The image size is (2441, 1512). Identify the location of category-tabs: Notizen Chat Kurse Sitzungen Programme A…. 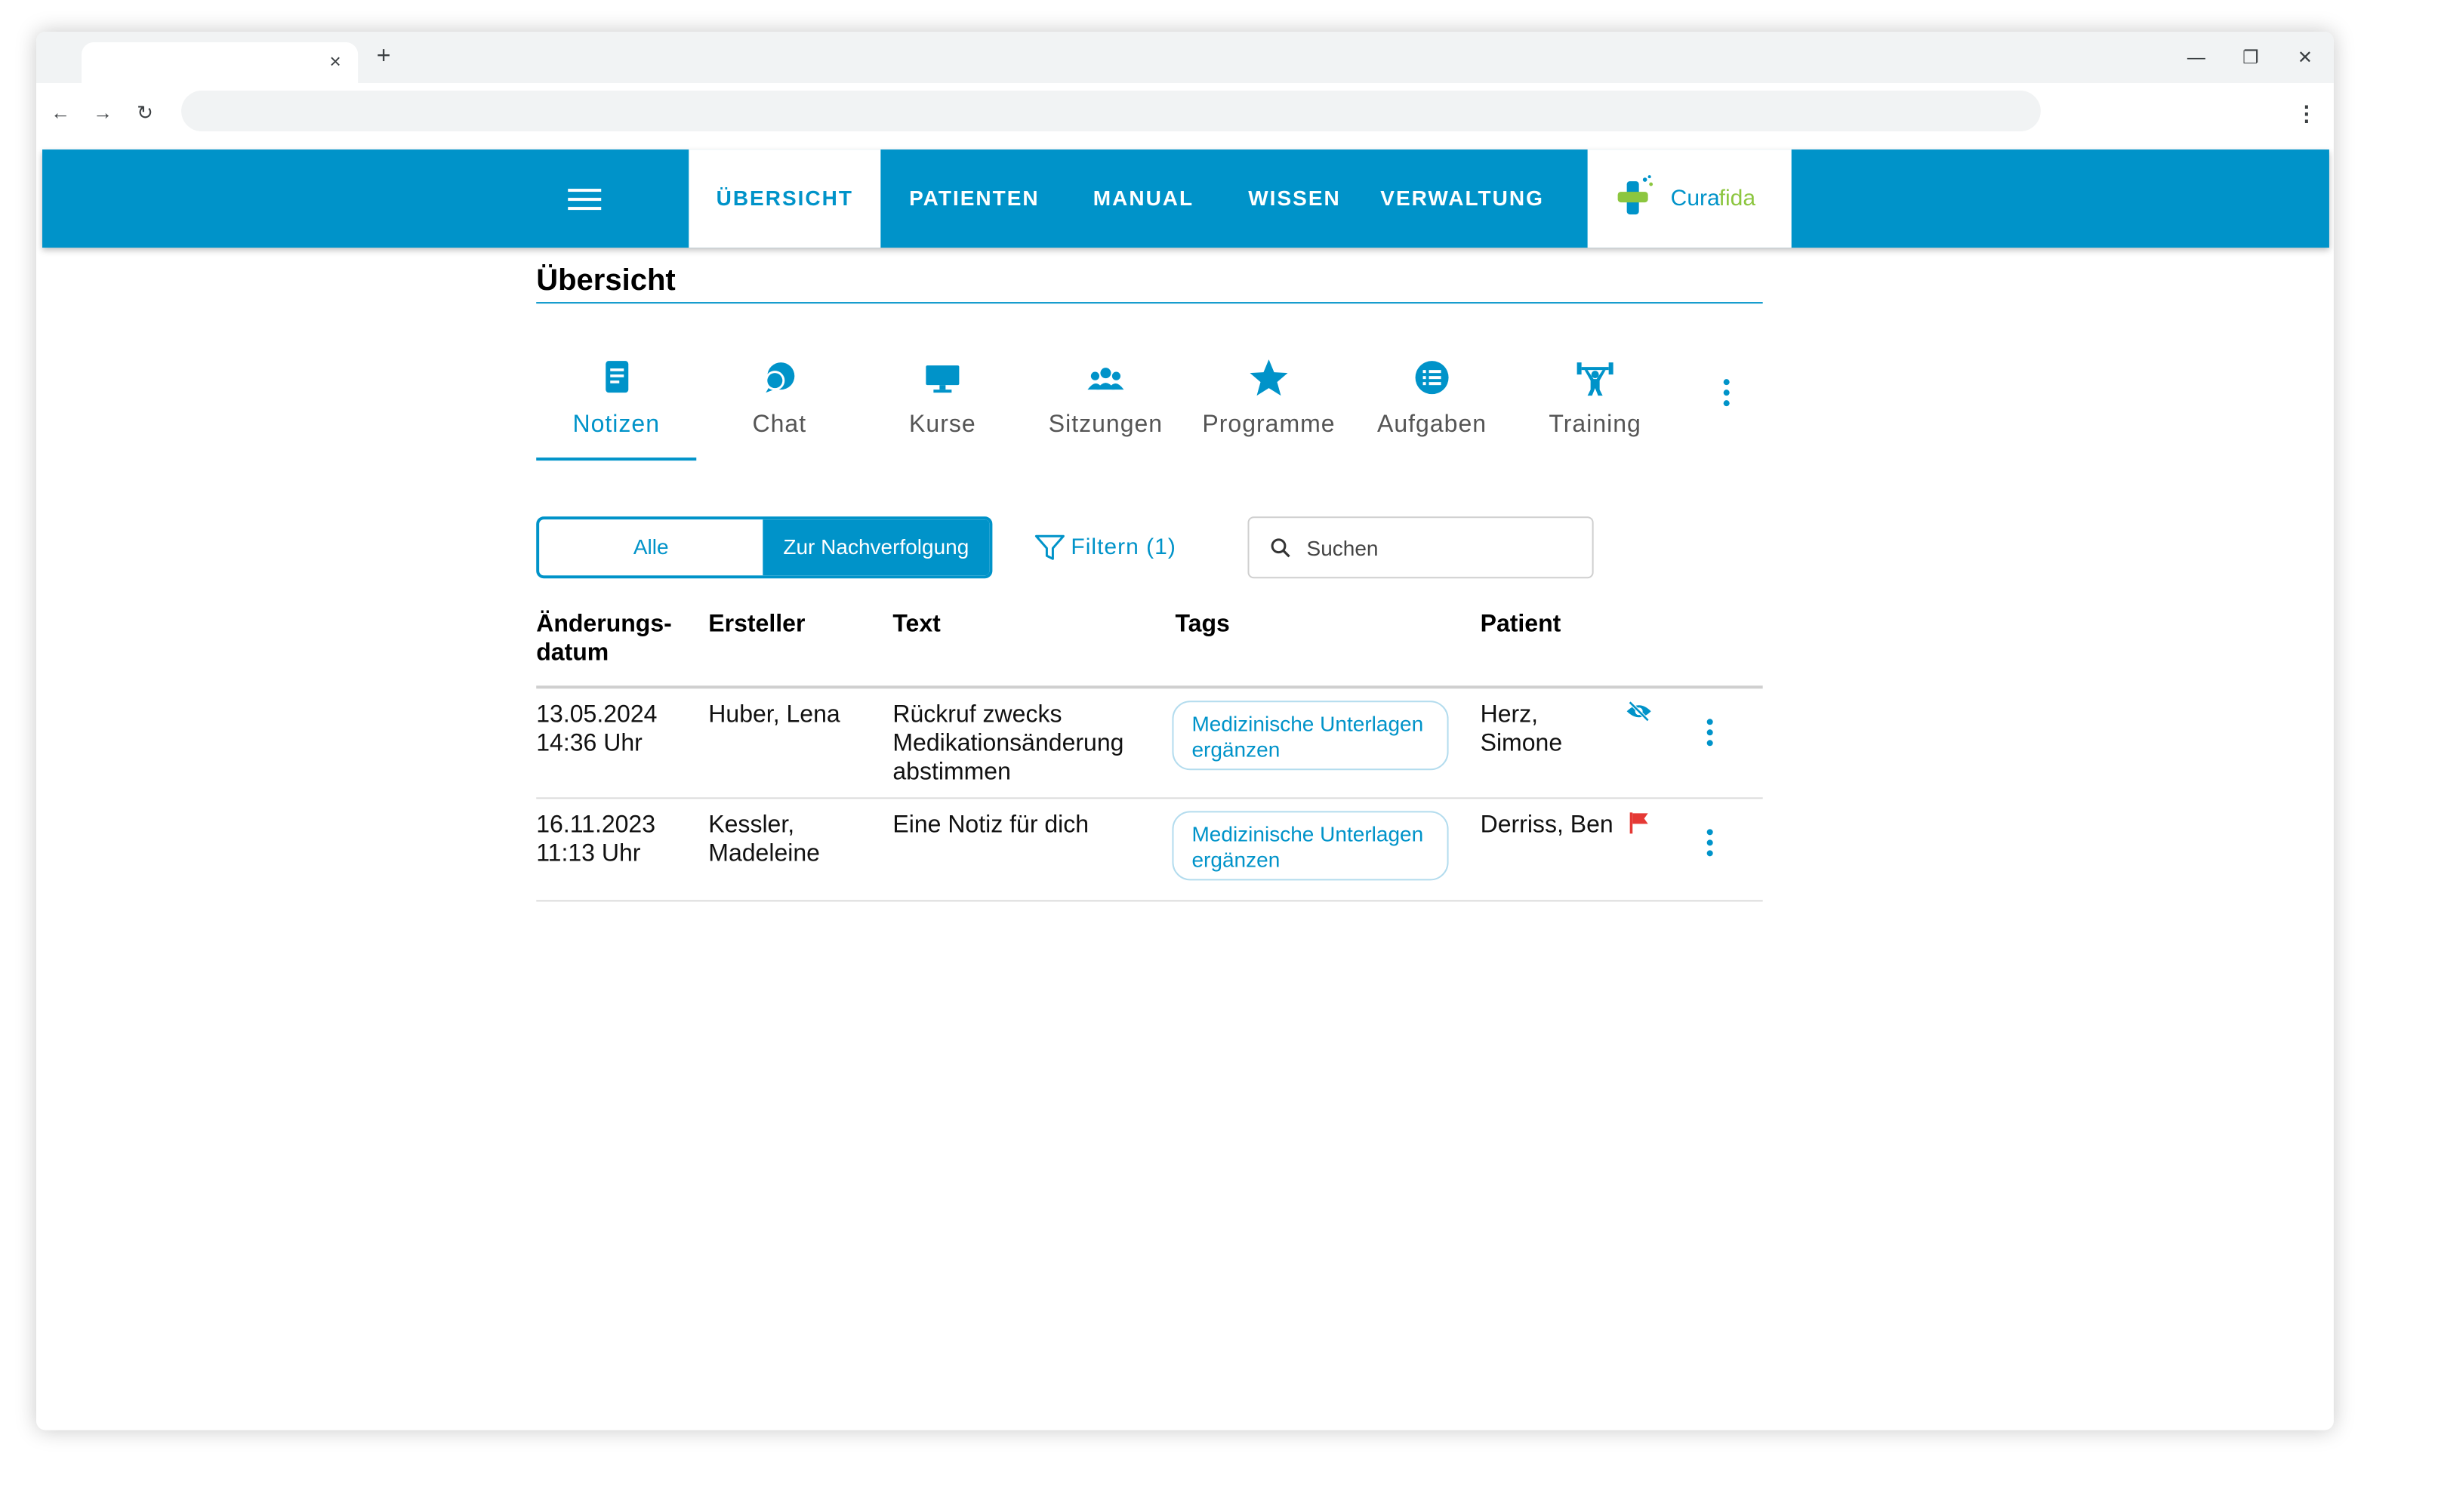
(1149, 404).